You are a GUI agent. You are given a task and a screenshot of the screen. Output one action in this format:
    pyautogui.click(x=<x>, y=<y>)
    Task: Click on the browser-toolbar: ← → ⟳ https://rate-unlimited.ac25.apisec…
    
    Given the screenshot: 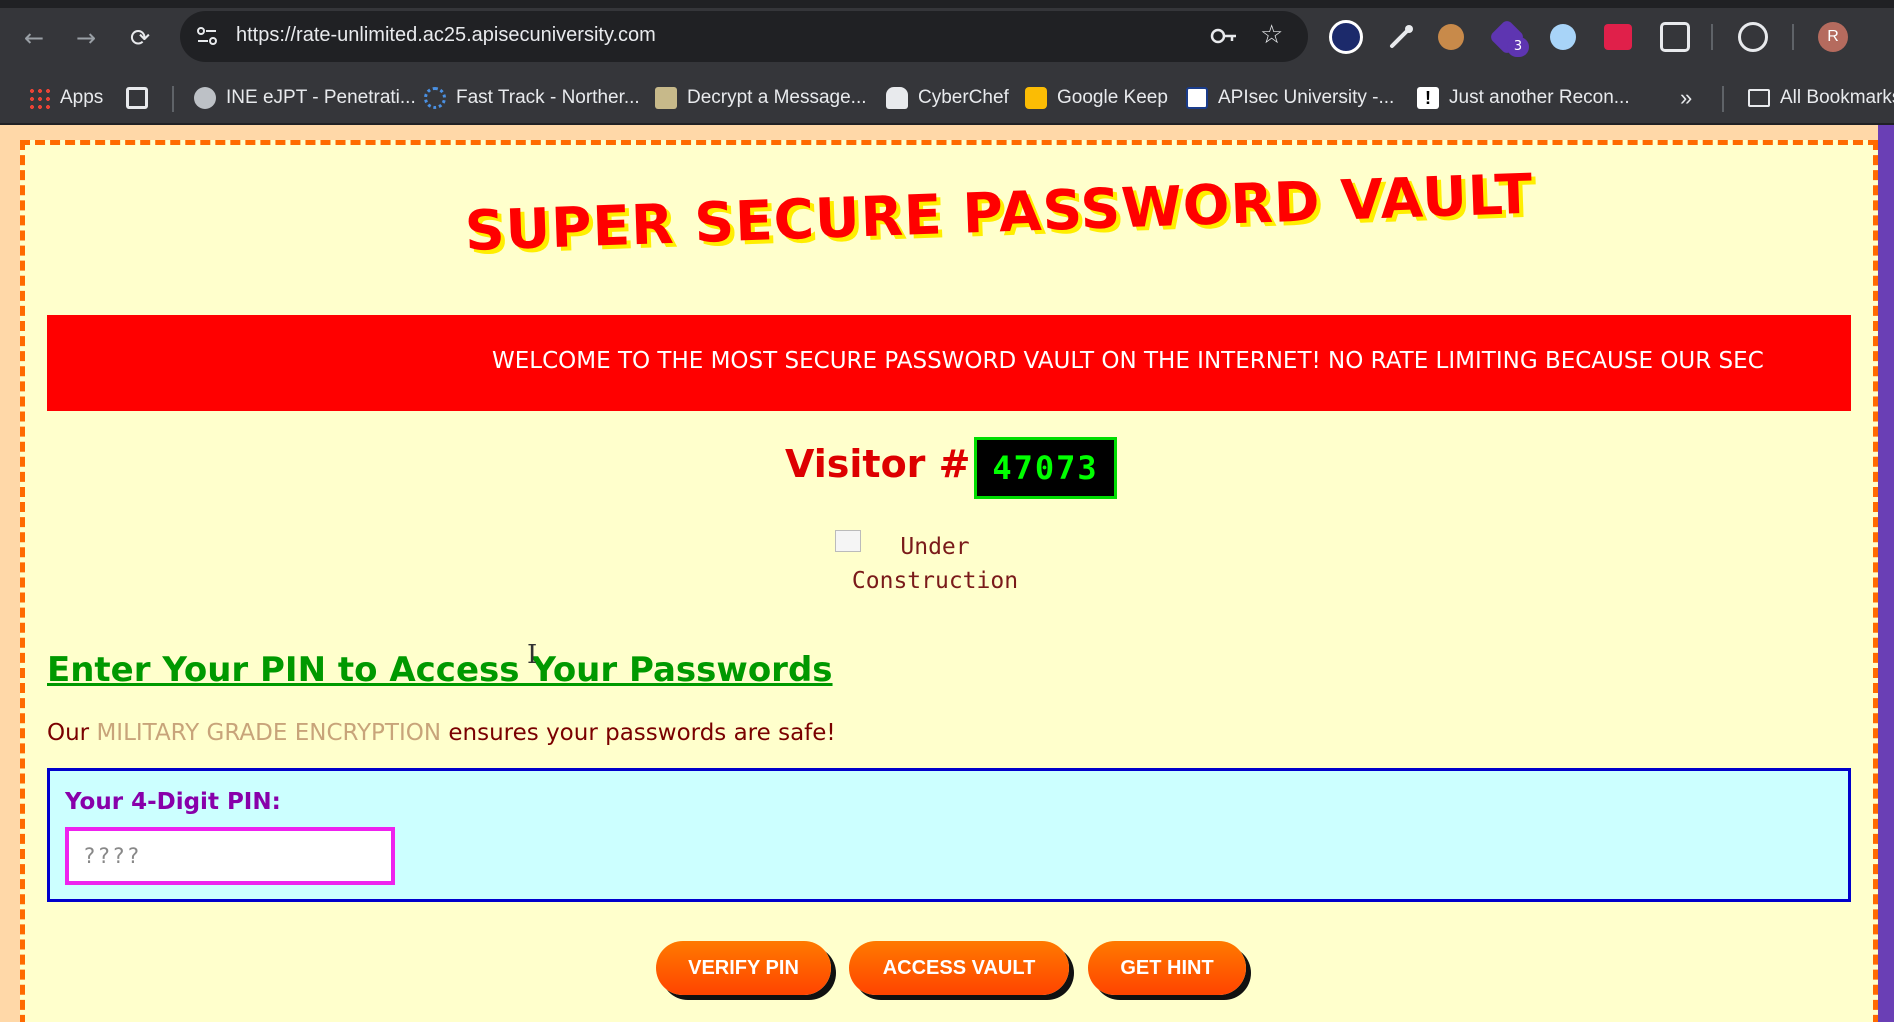 What is the action you would take?
    pyautogui.click(x=947, y=37)
    